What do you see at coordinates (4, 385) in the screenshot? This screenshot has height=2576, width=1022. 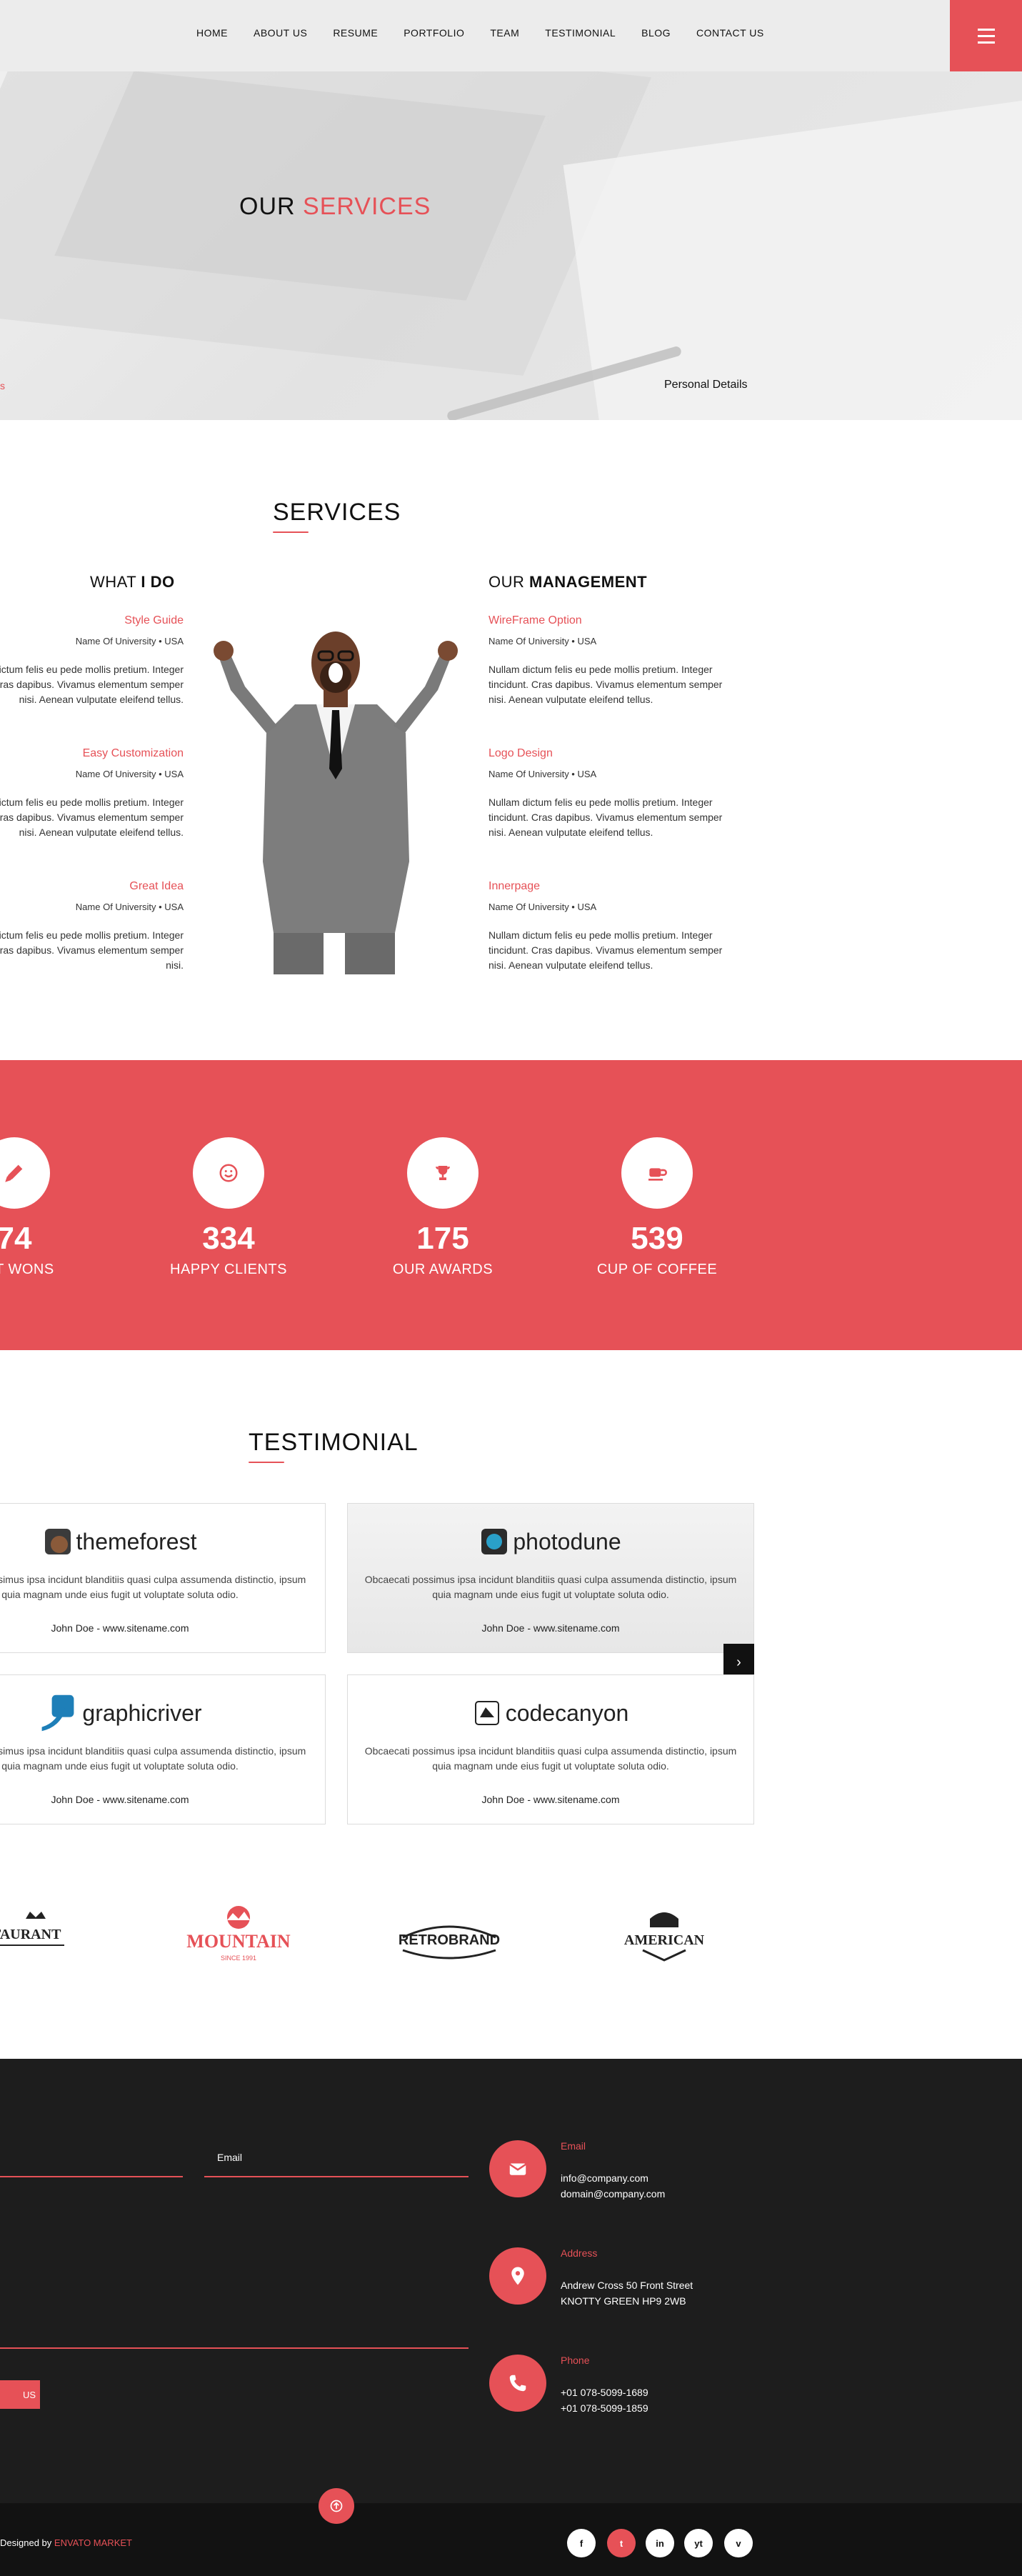 I see `breadcrumb-left: s` at bounding box center [4, 385].